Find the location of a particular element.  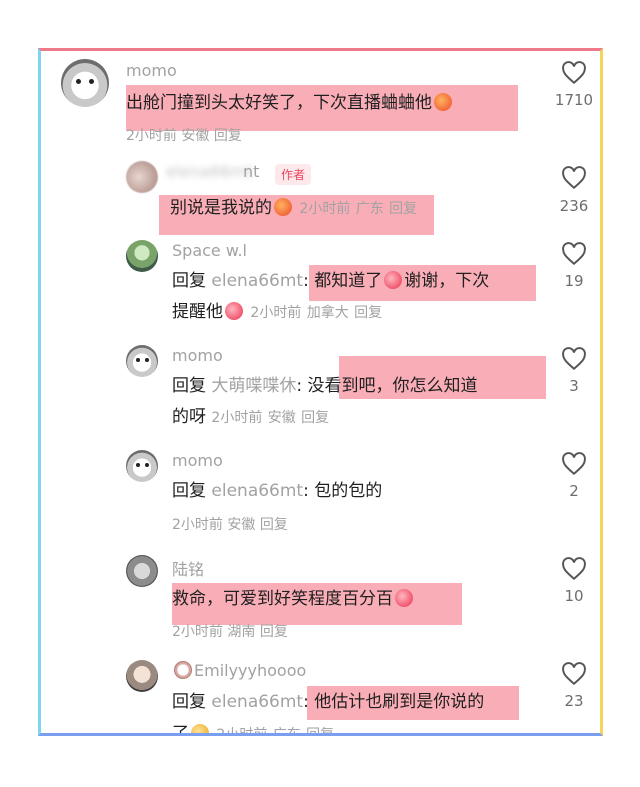

like-count: 10 is located at coordinates (574, 596).